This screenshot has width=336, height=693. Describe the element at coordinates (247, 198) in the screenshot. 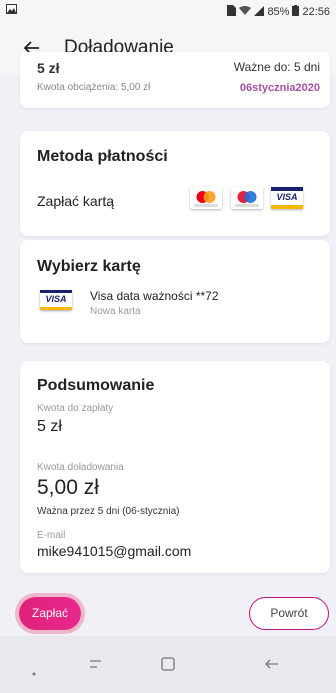

I see `maestro-logo-icon` at that location.